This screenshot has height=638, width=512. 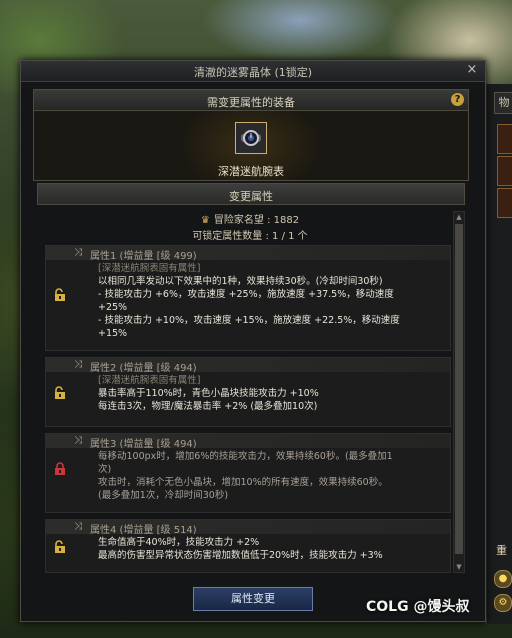 What do you see at coordinates (248, 528) in the screenshot?
I see `attribute-header: ⤨ 属性4 (增益量 [级 514)` at bounding box center [248, 528].